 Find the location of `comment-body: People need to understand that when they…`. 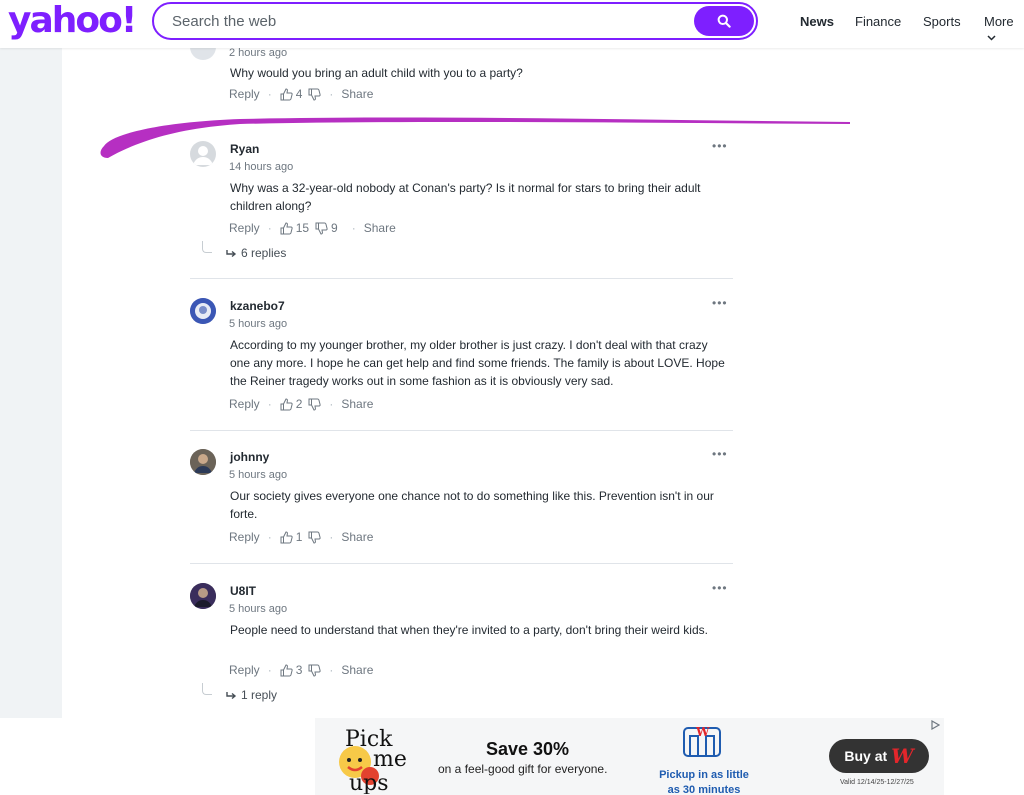

comment-body: People need to understand that when they… is located at coordinates (469, 630).